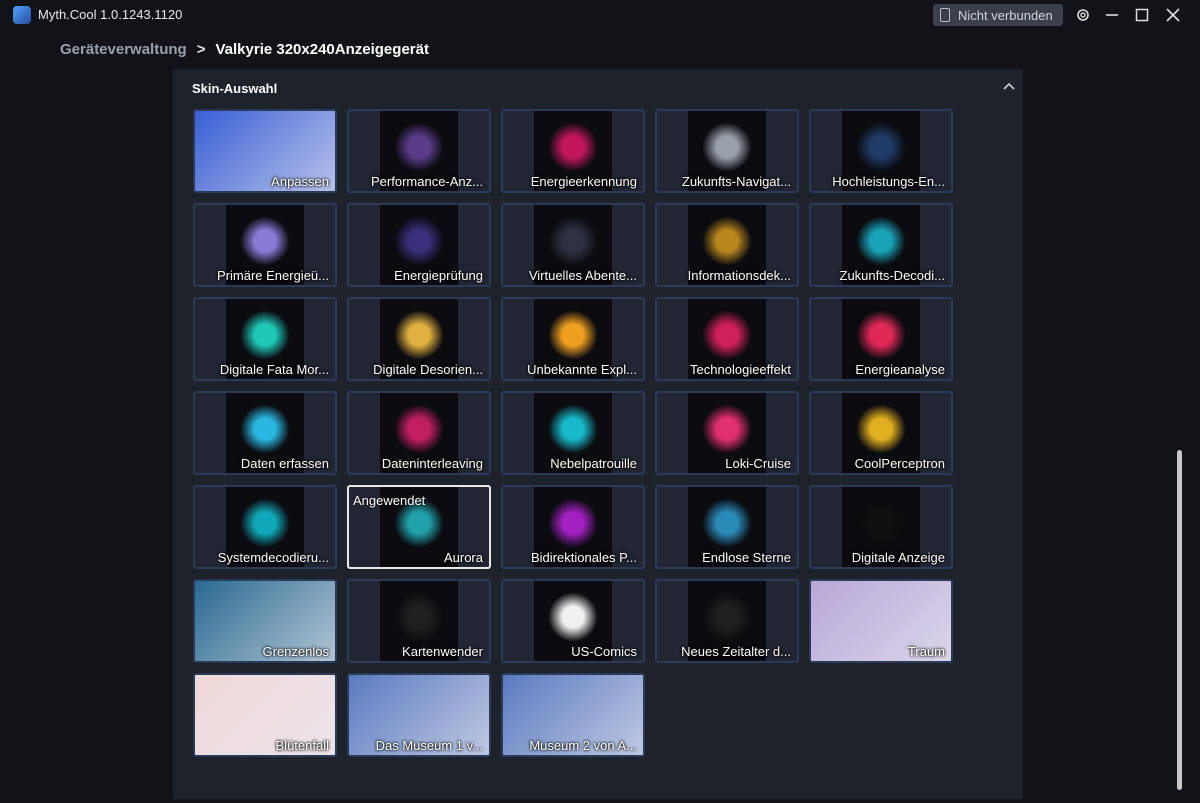  Describe the element at coordinates (881, 339) in the screenshot. I see `skin-card: Energieanalyse` at that location.